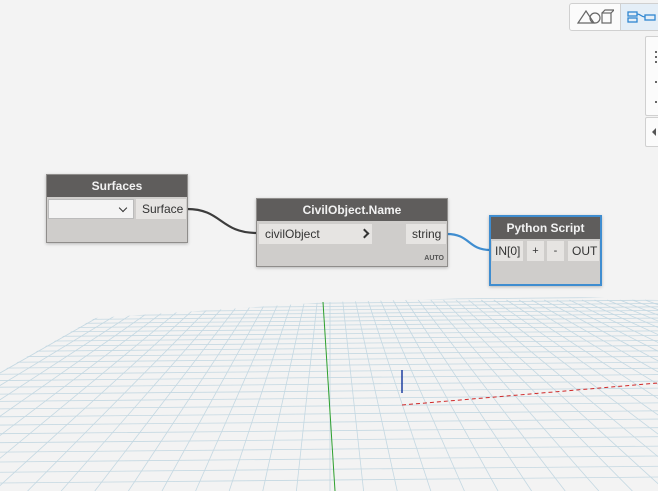  I want to click on geometry-shapes-icon, so click(595, 16).